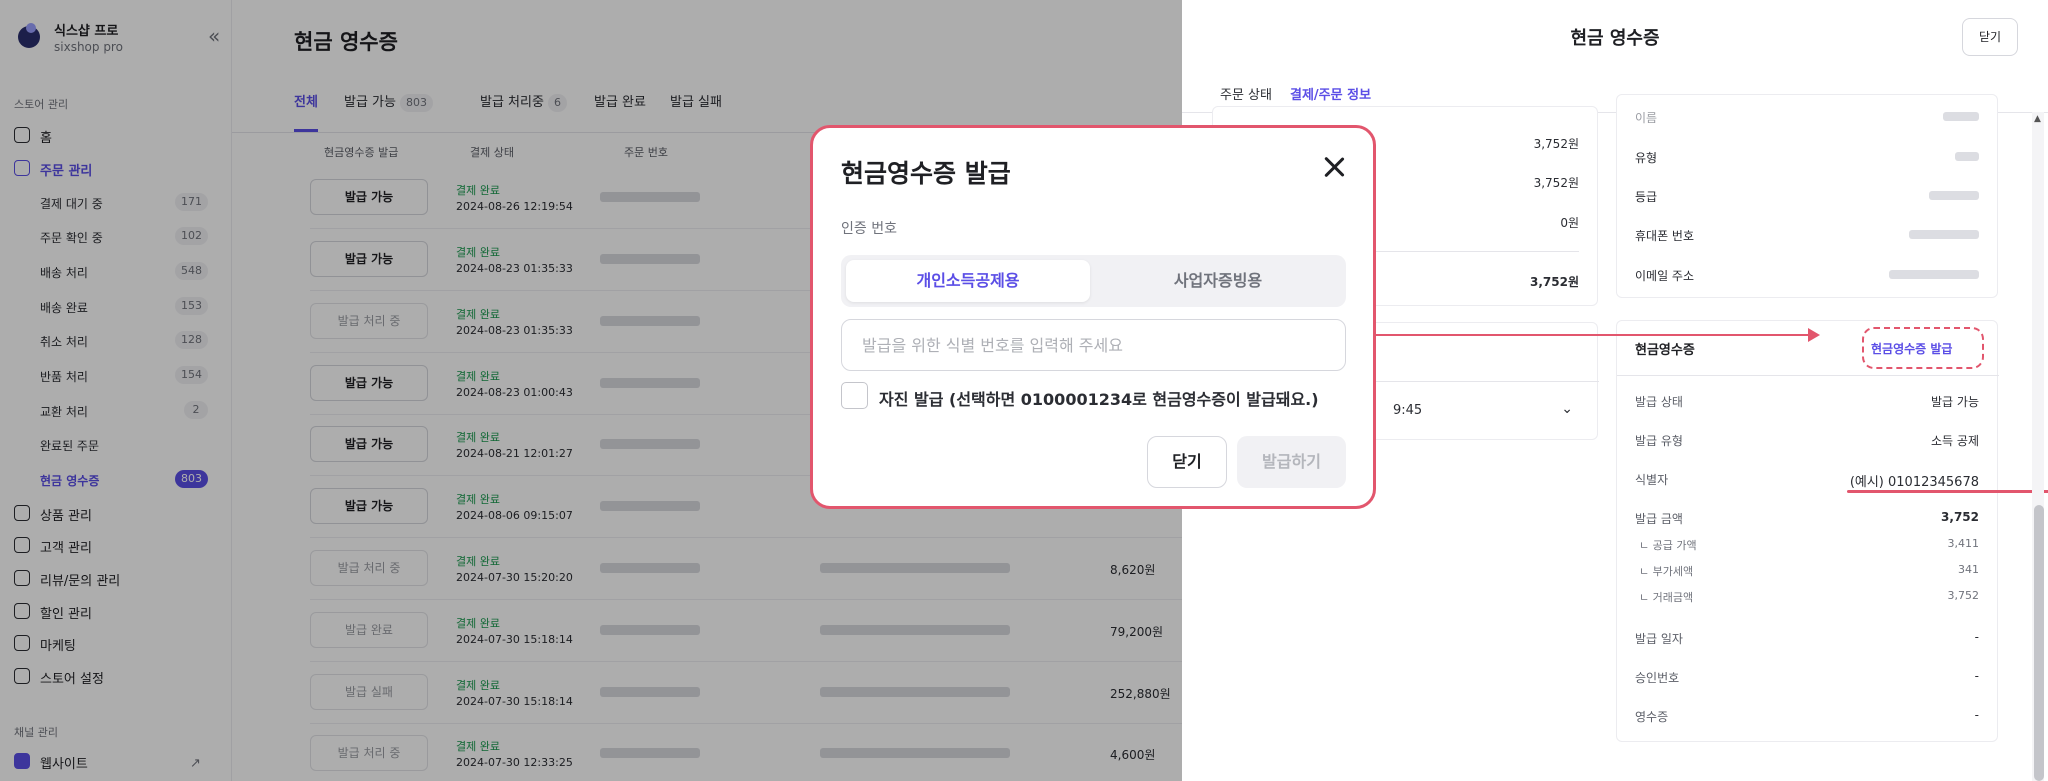 The width and height of the screenshot is (2048, 781). What do you see at coordinates (1668, 545) in the screenshot?
I see `receipt-label: ㄴ 공급 가액` at bounding box center [1668, 545].